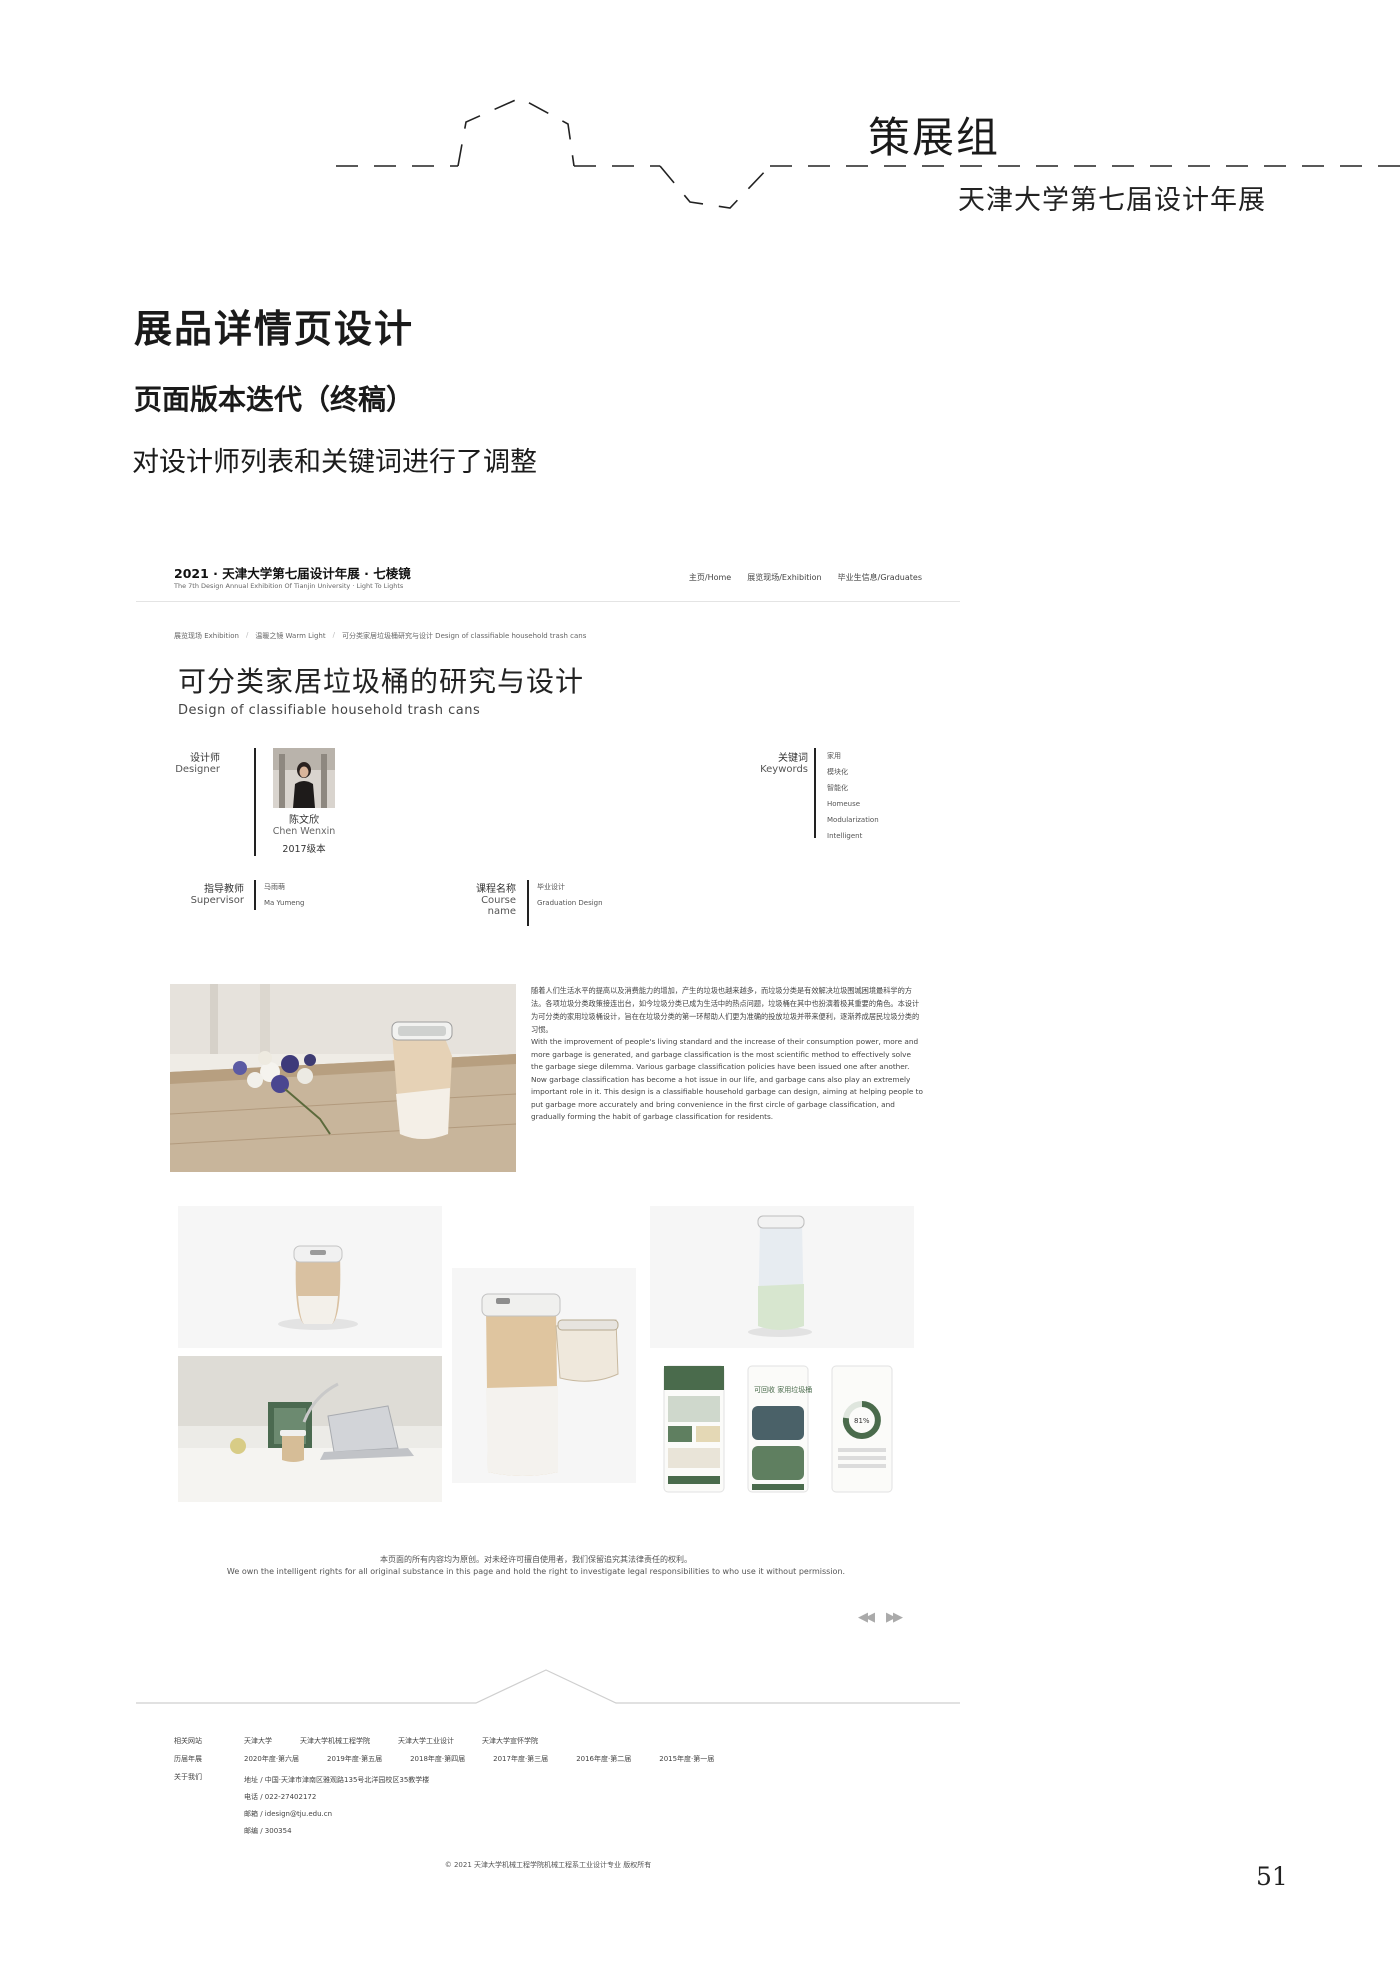  I want to click on app-screen-2: 可回收 家用垃圾桶, so click(779, 1429).